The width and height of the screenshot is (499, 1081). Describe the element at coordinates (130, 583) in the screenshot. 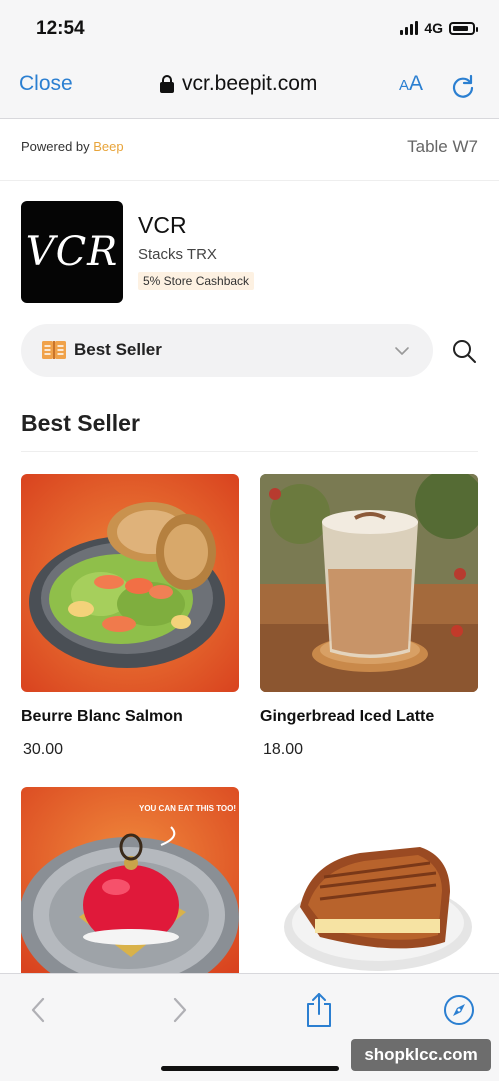

I see `product-image-beurre-blanc-salmon` at that location.